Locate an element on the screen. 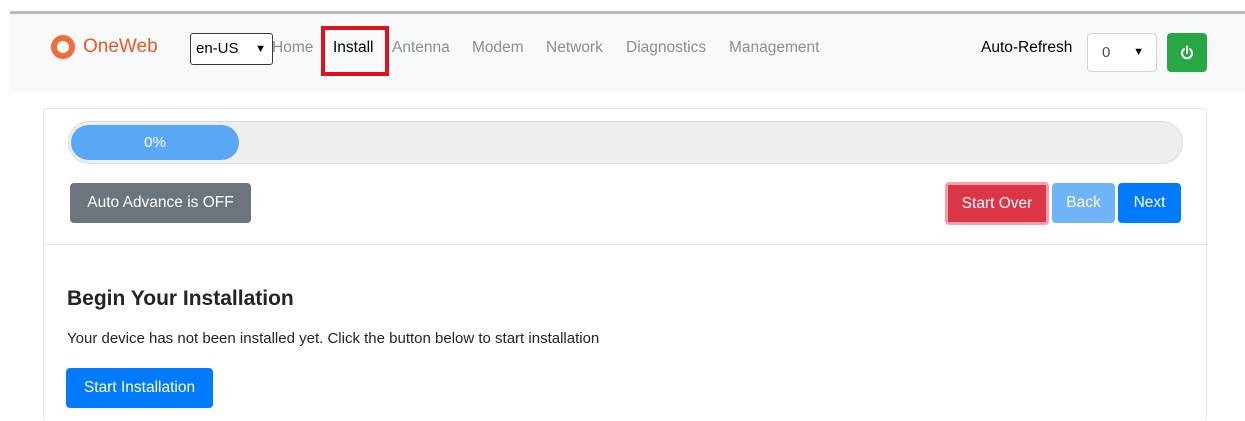 The image size is (1245, 421). auto-refresh-label: Auto-Refresh is located at coordinates (1027, 47).